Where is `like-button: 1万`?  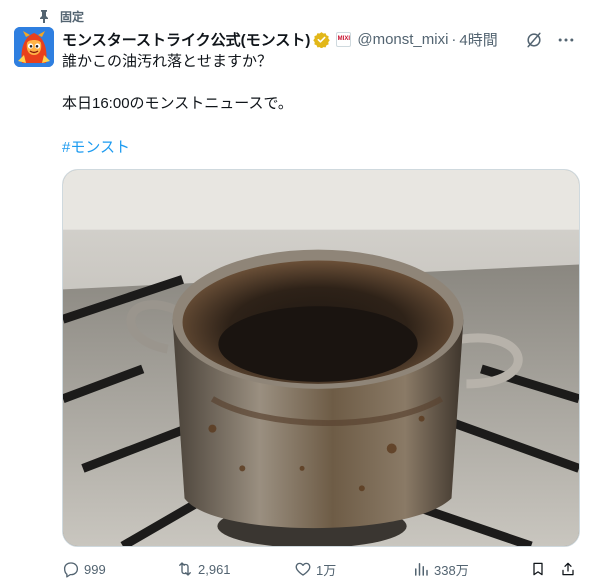
like-button: 1万 is located at coordinates (315, 569).